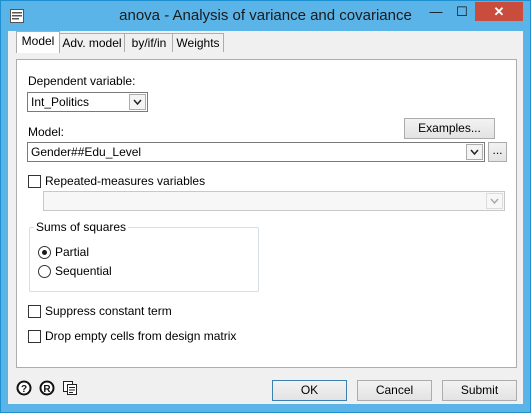 The image size is (531, 413). Describe the element at coordinates (82, 81) in the screenshot. I see `dependent-variable-label: Dependent variable:` at that location.